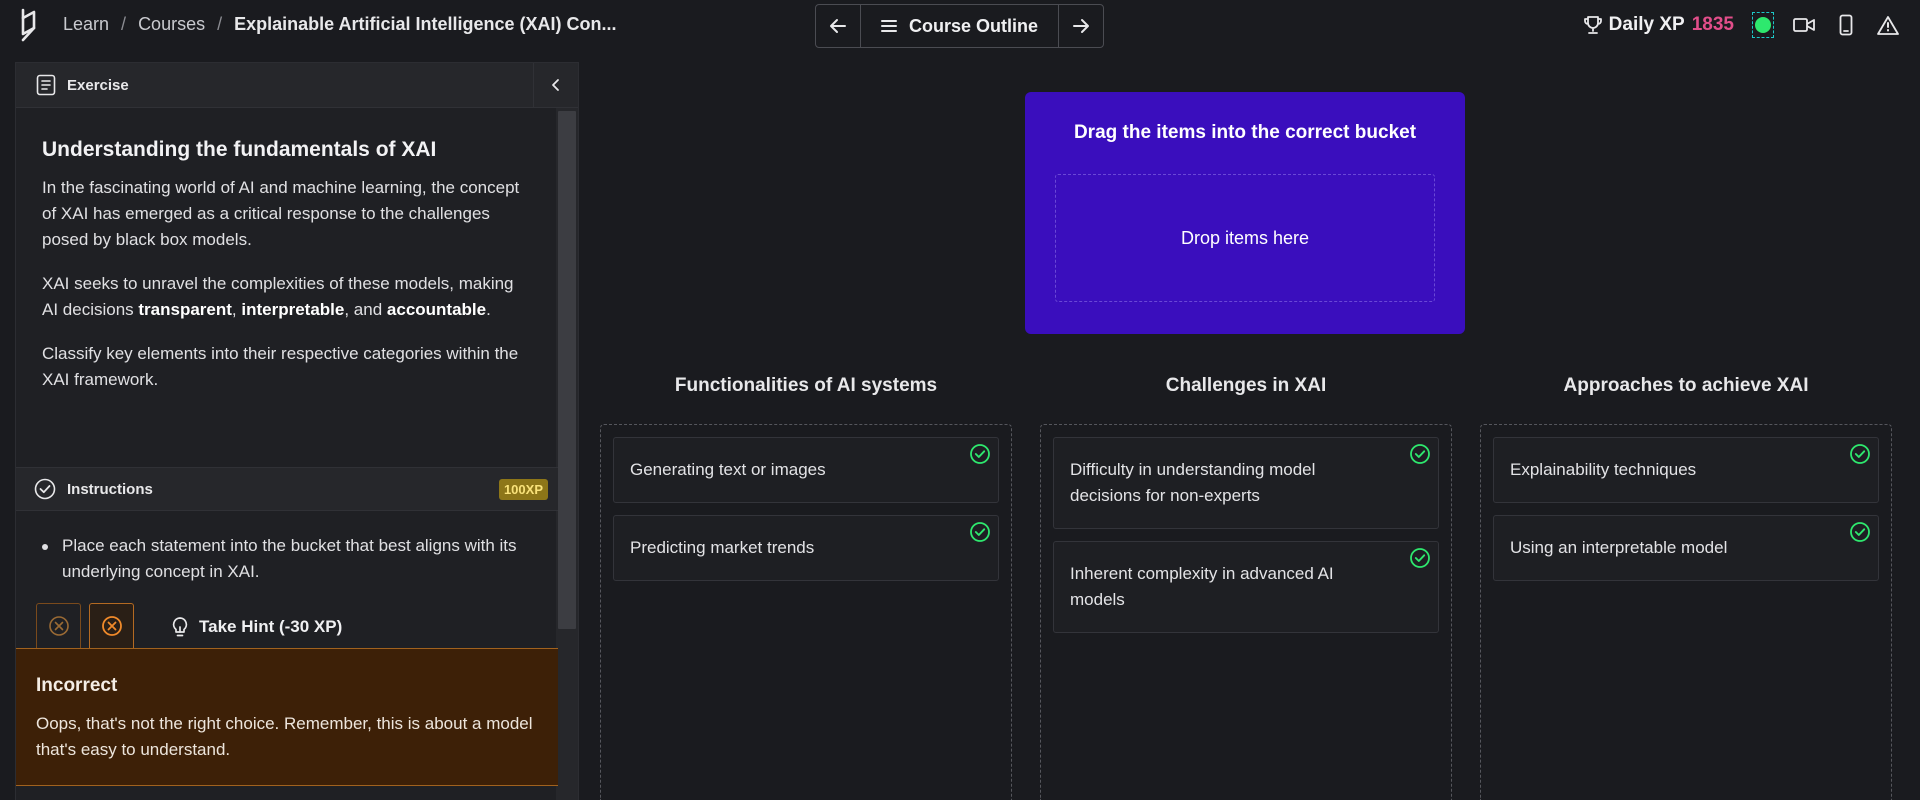 This screenshot has width=1920, height=800. I want to click on status-indicator, so click(1763, 25).